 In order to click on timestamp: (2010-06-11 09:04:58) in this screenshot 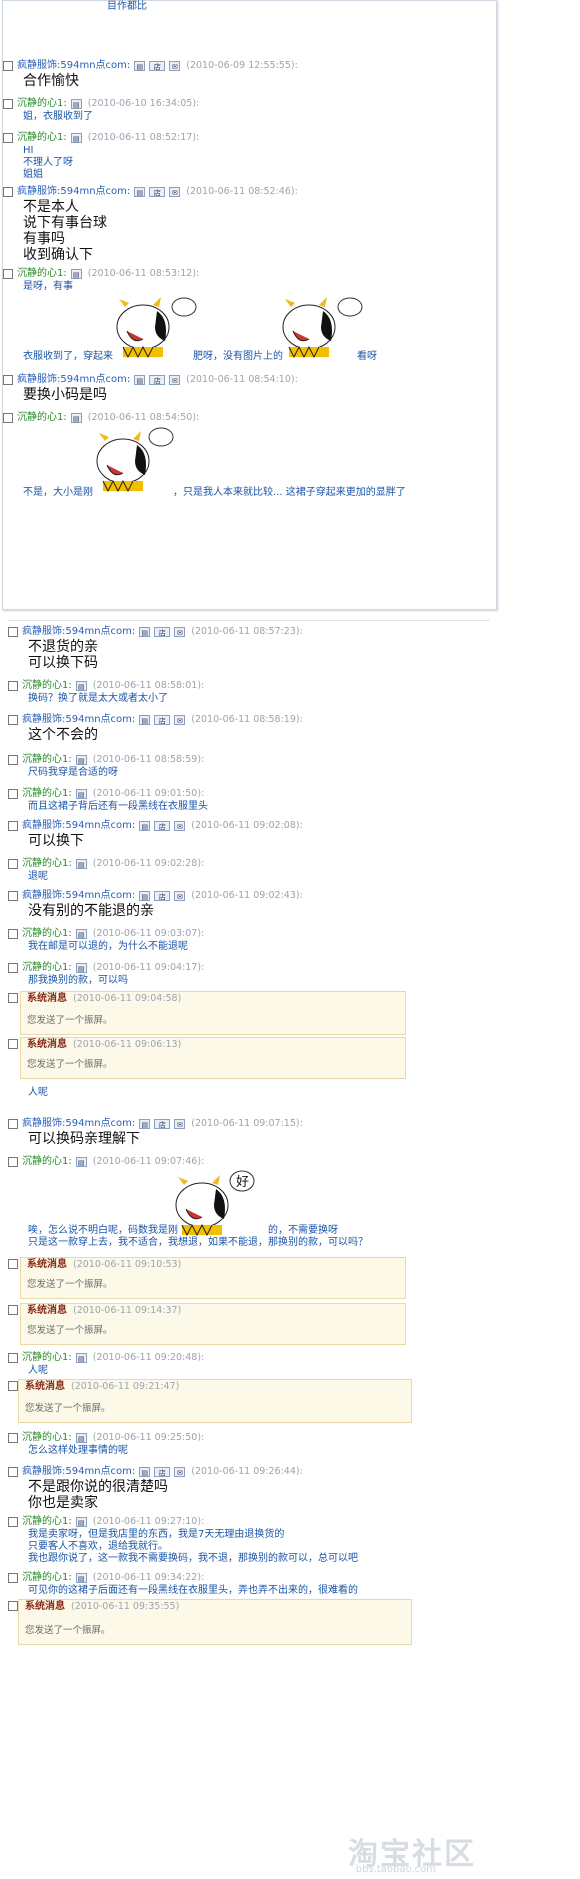, I will do `click(127, 998)`.